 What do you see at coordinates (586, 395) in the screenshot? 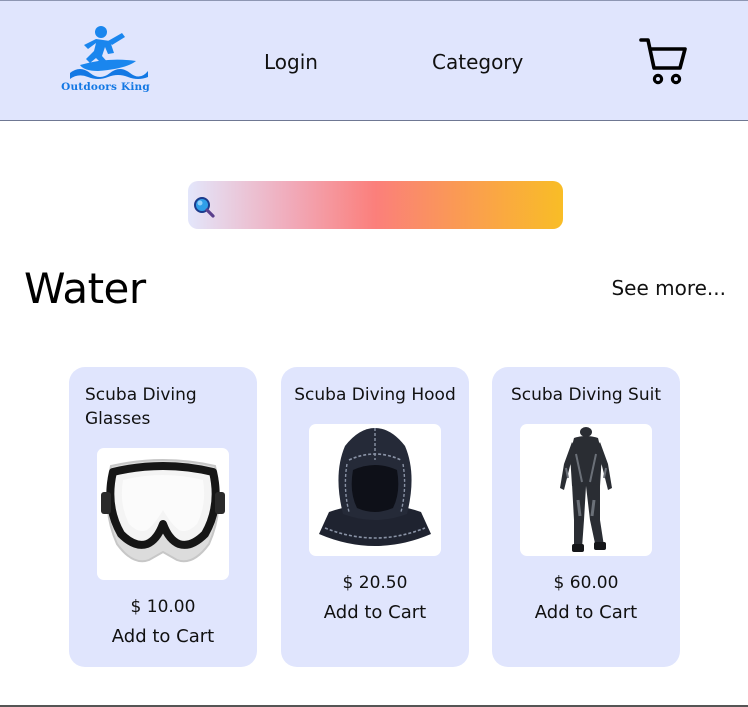
I see `product-name: Scuba Diving Suit` at bounding box center [586, 395].